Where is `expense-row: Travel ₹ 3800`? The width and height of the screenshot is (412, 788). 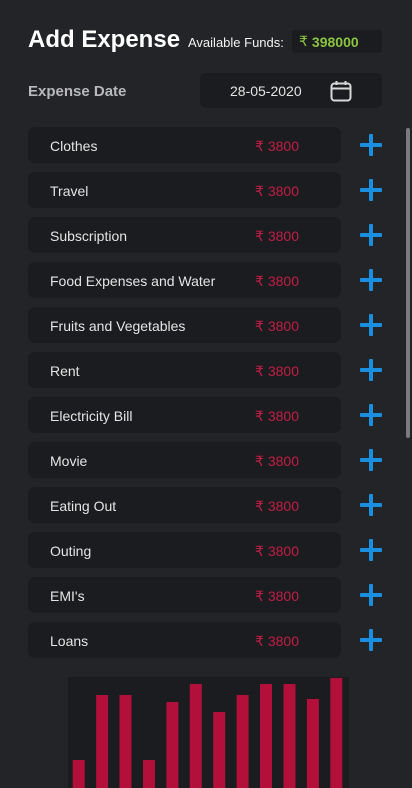
expense-row: Travel ₹ 3800 is located at coordinates (207, 194).